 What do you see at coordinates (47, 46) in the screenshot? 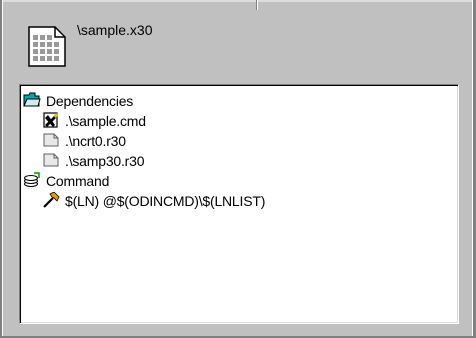
I see `object-file-icon` at bounding box center [47, 46].